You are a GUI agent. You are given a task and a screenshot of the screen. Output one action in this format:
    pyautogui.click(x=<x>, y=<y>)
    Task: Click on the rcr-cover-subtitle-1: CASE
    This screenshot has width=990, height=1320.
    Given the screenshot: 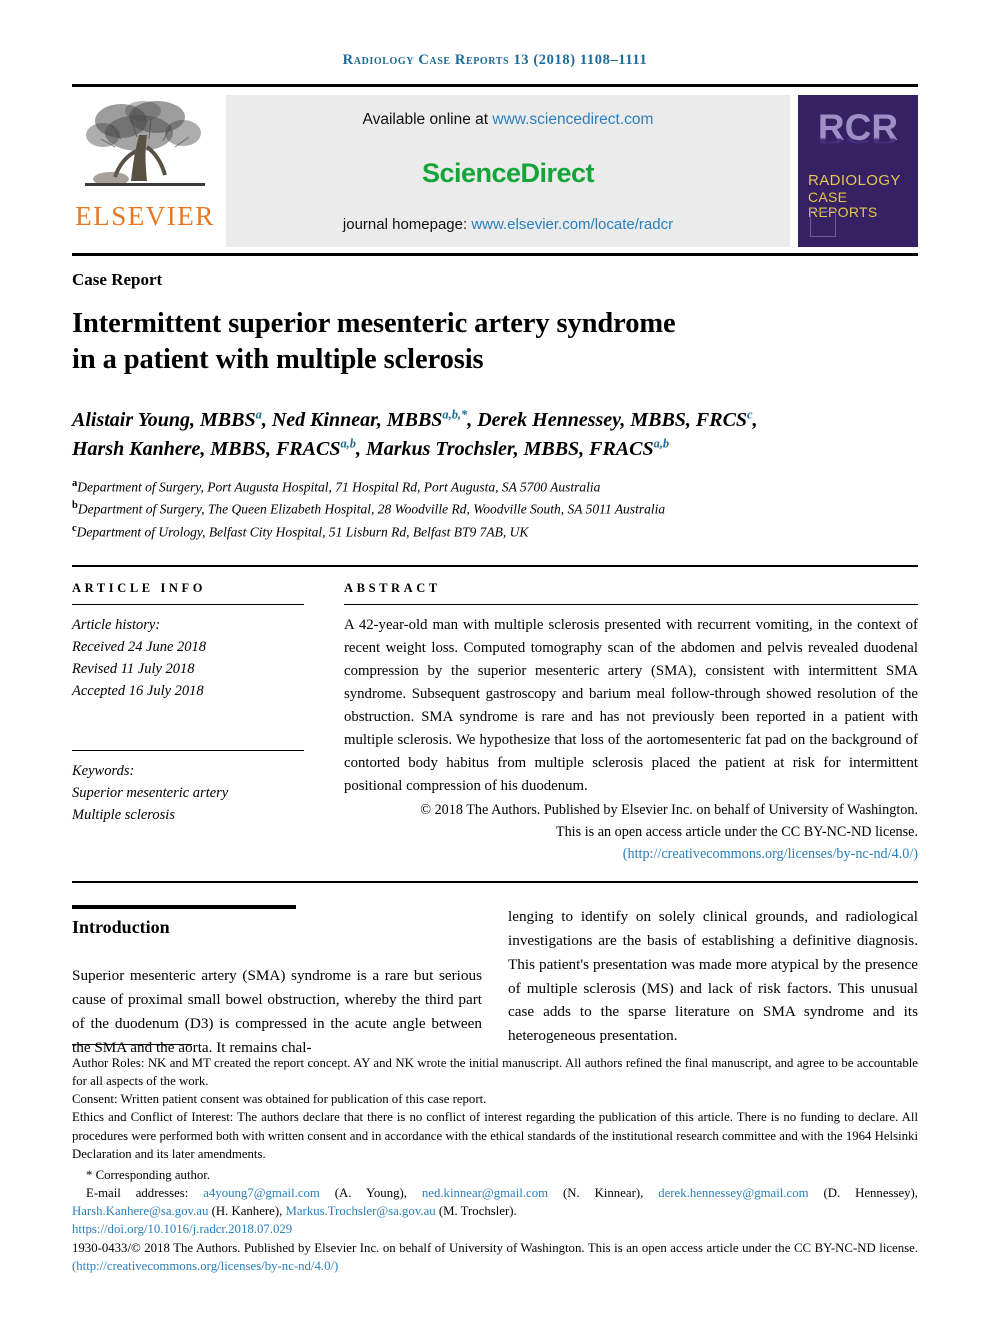 What is the action you would take?
    pyautogui.click(x=828, y=196)
    